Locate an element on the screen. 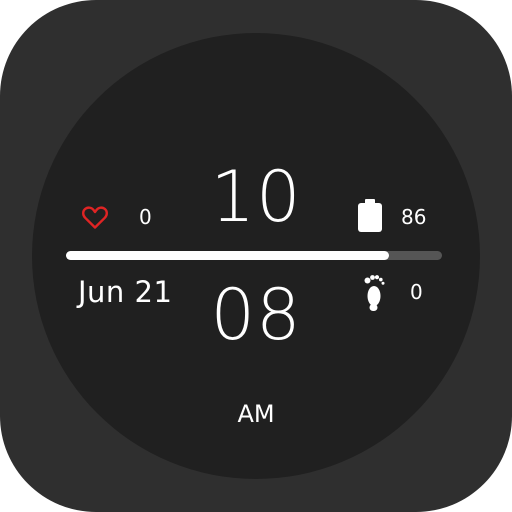  progress-fill is located at coordinates (228, 255).